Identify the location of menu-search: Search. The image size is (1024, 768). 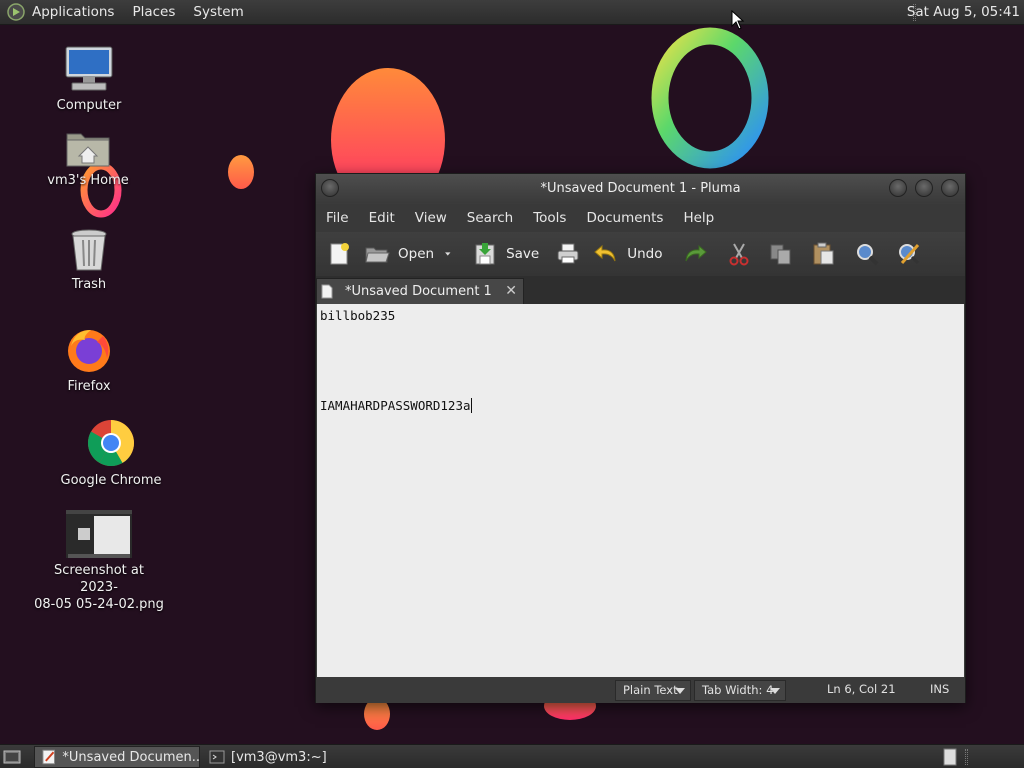
(490, 218).